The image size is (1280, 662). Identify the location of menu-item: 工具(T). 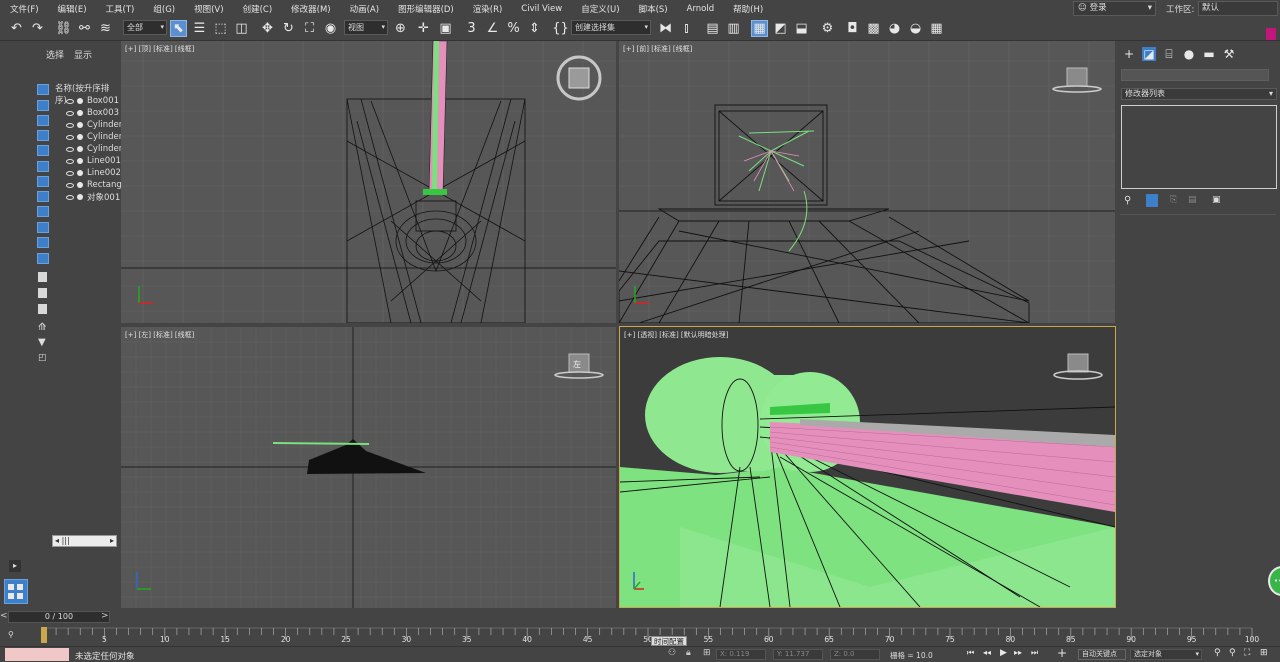
(120, 9).